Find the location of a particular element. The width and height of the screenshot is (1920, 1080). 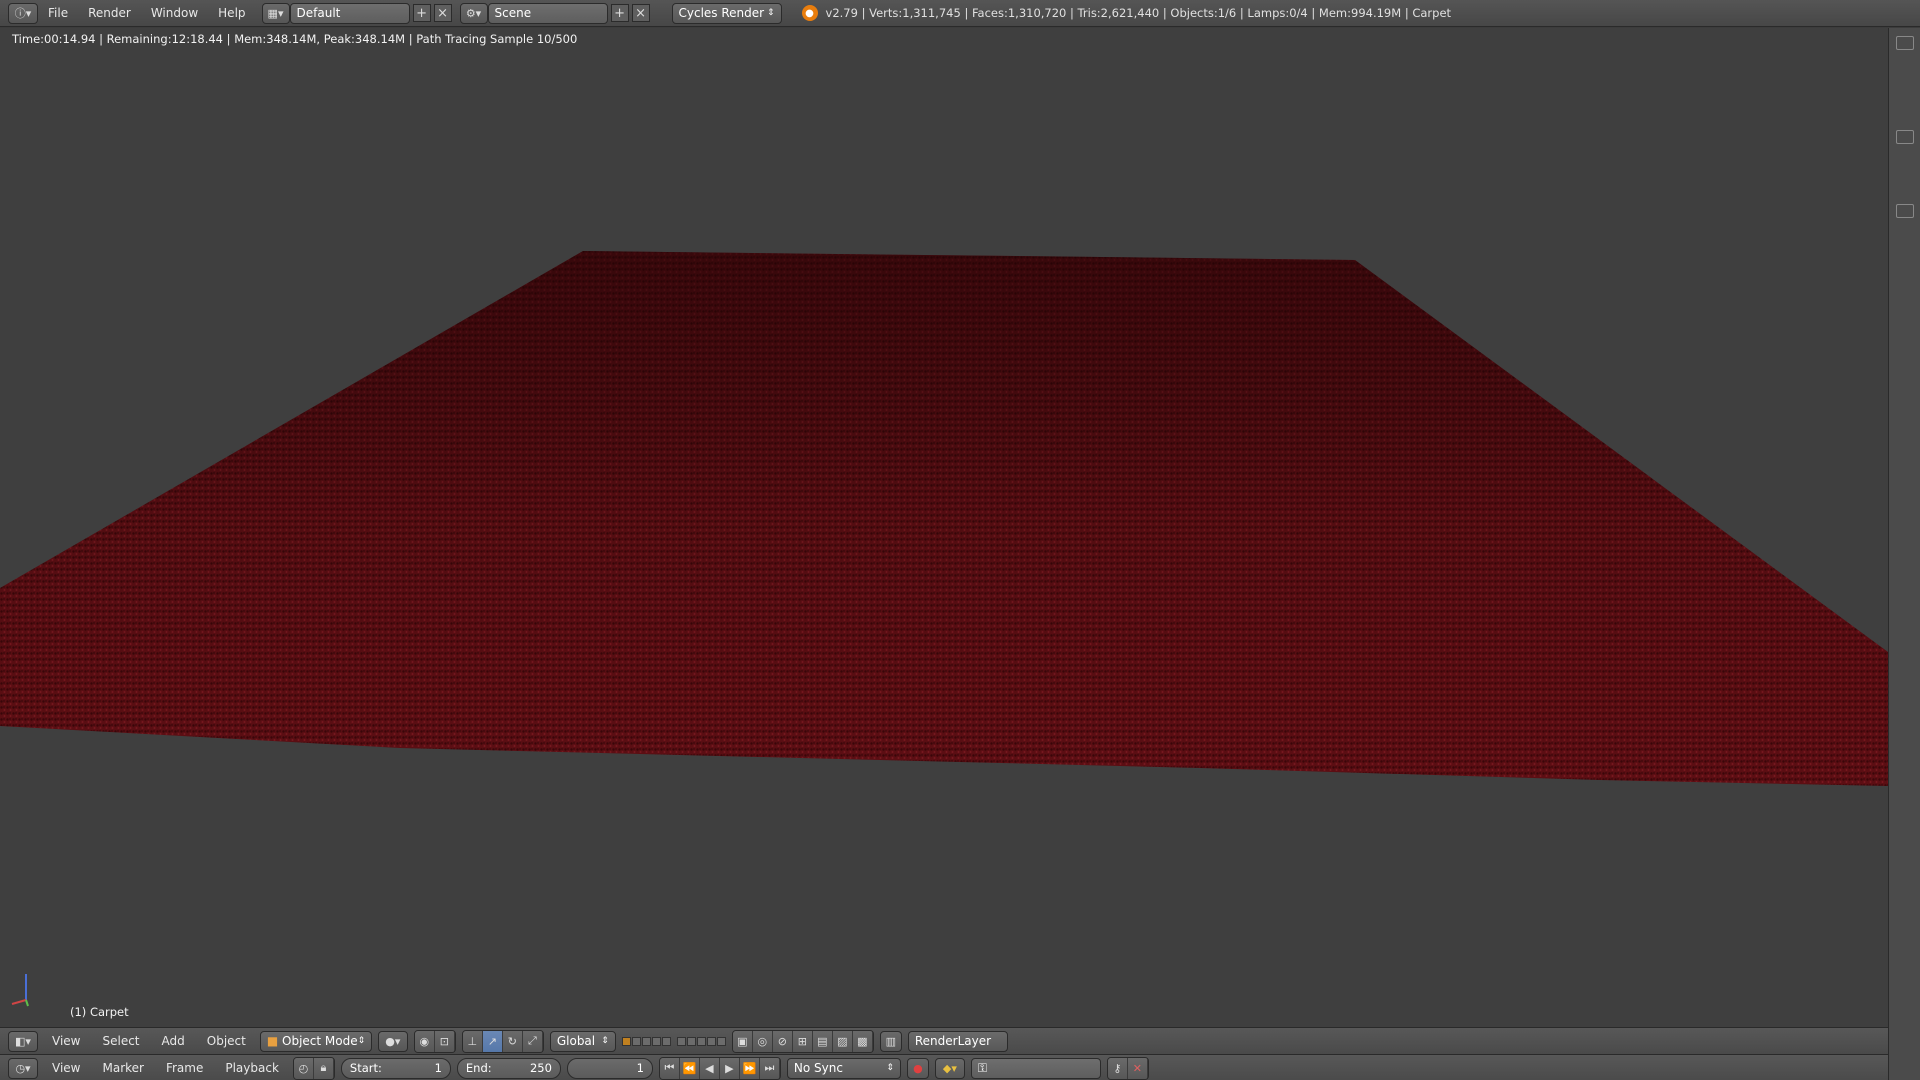

object-mode-label: ■ Object Mode is located at coordinates (312, 1041).